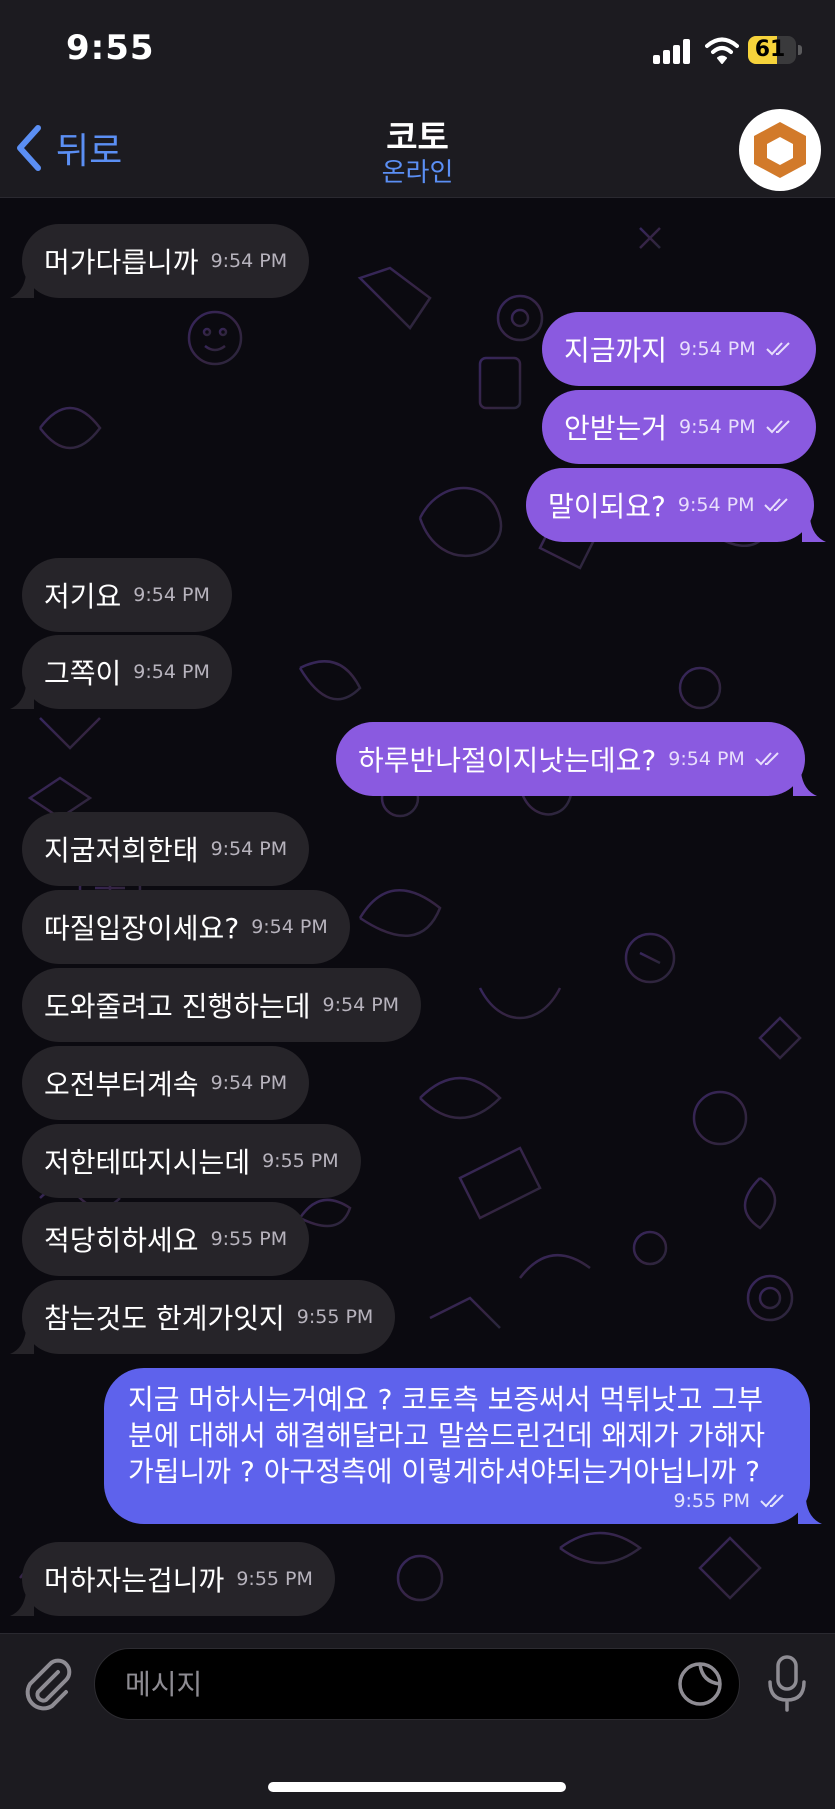  What do you see at coordinates (616, 428) in the screenshot?
I see `message-text: 안받는거` at bounding box center [616, 428].